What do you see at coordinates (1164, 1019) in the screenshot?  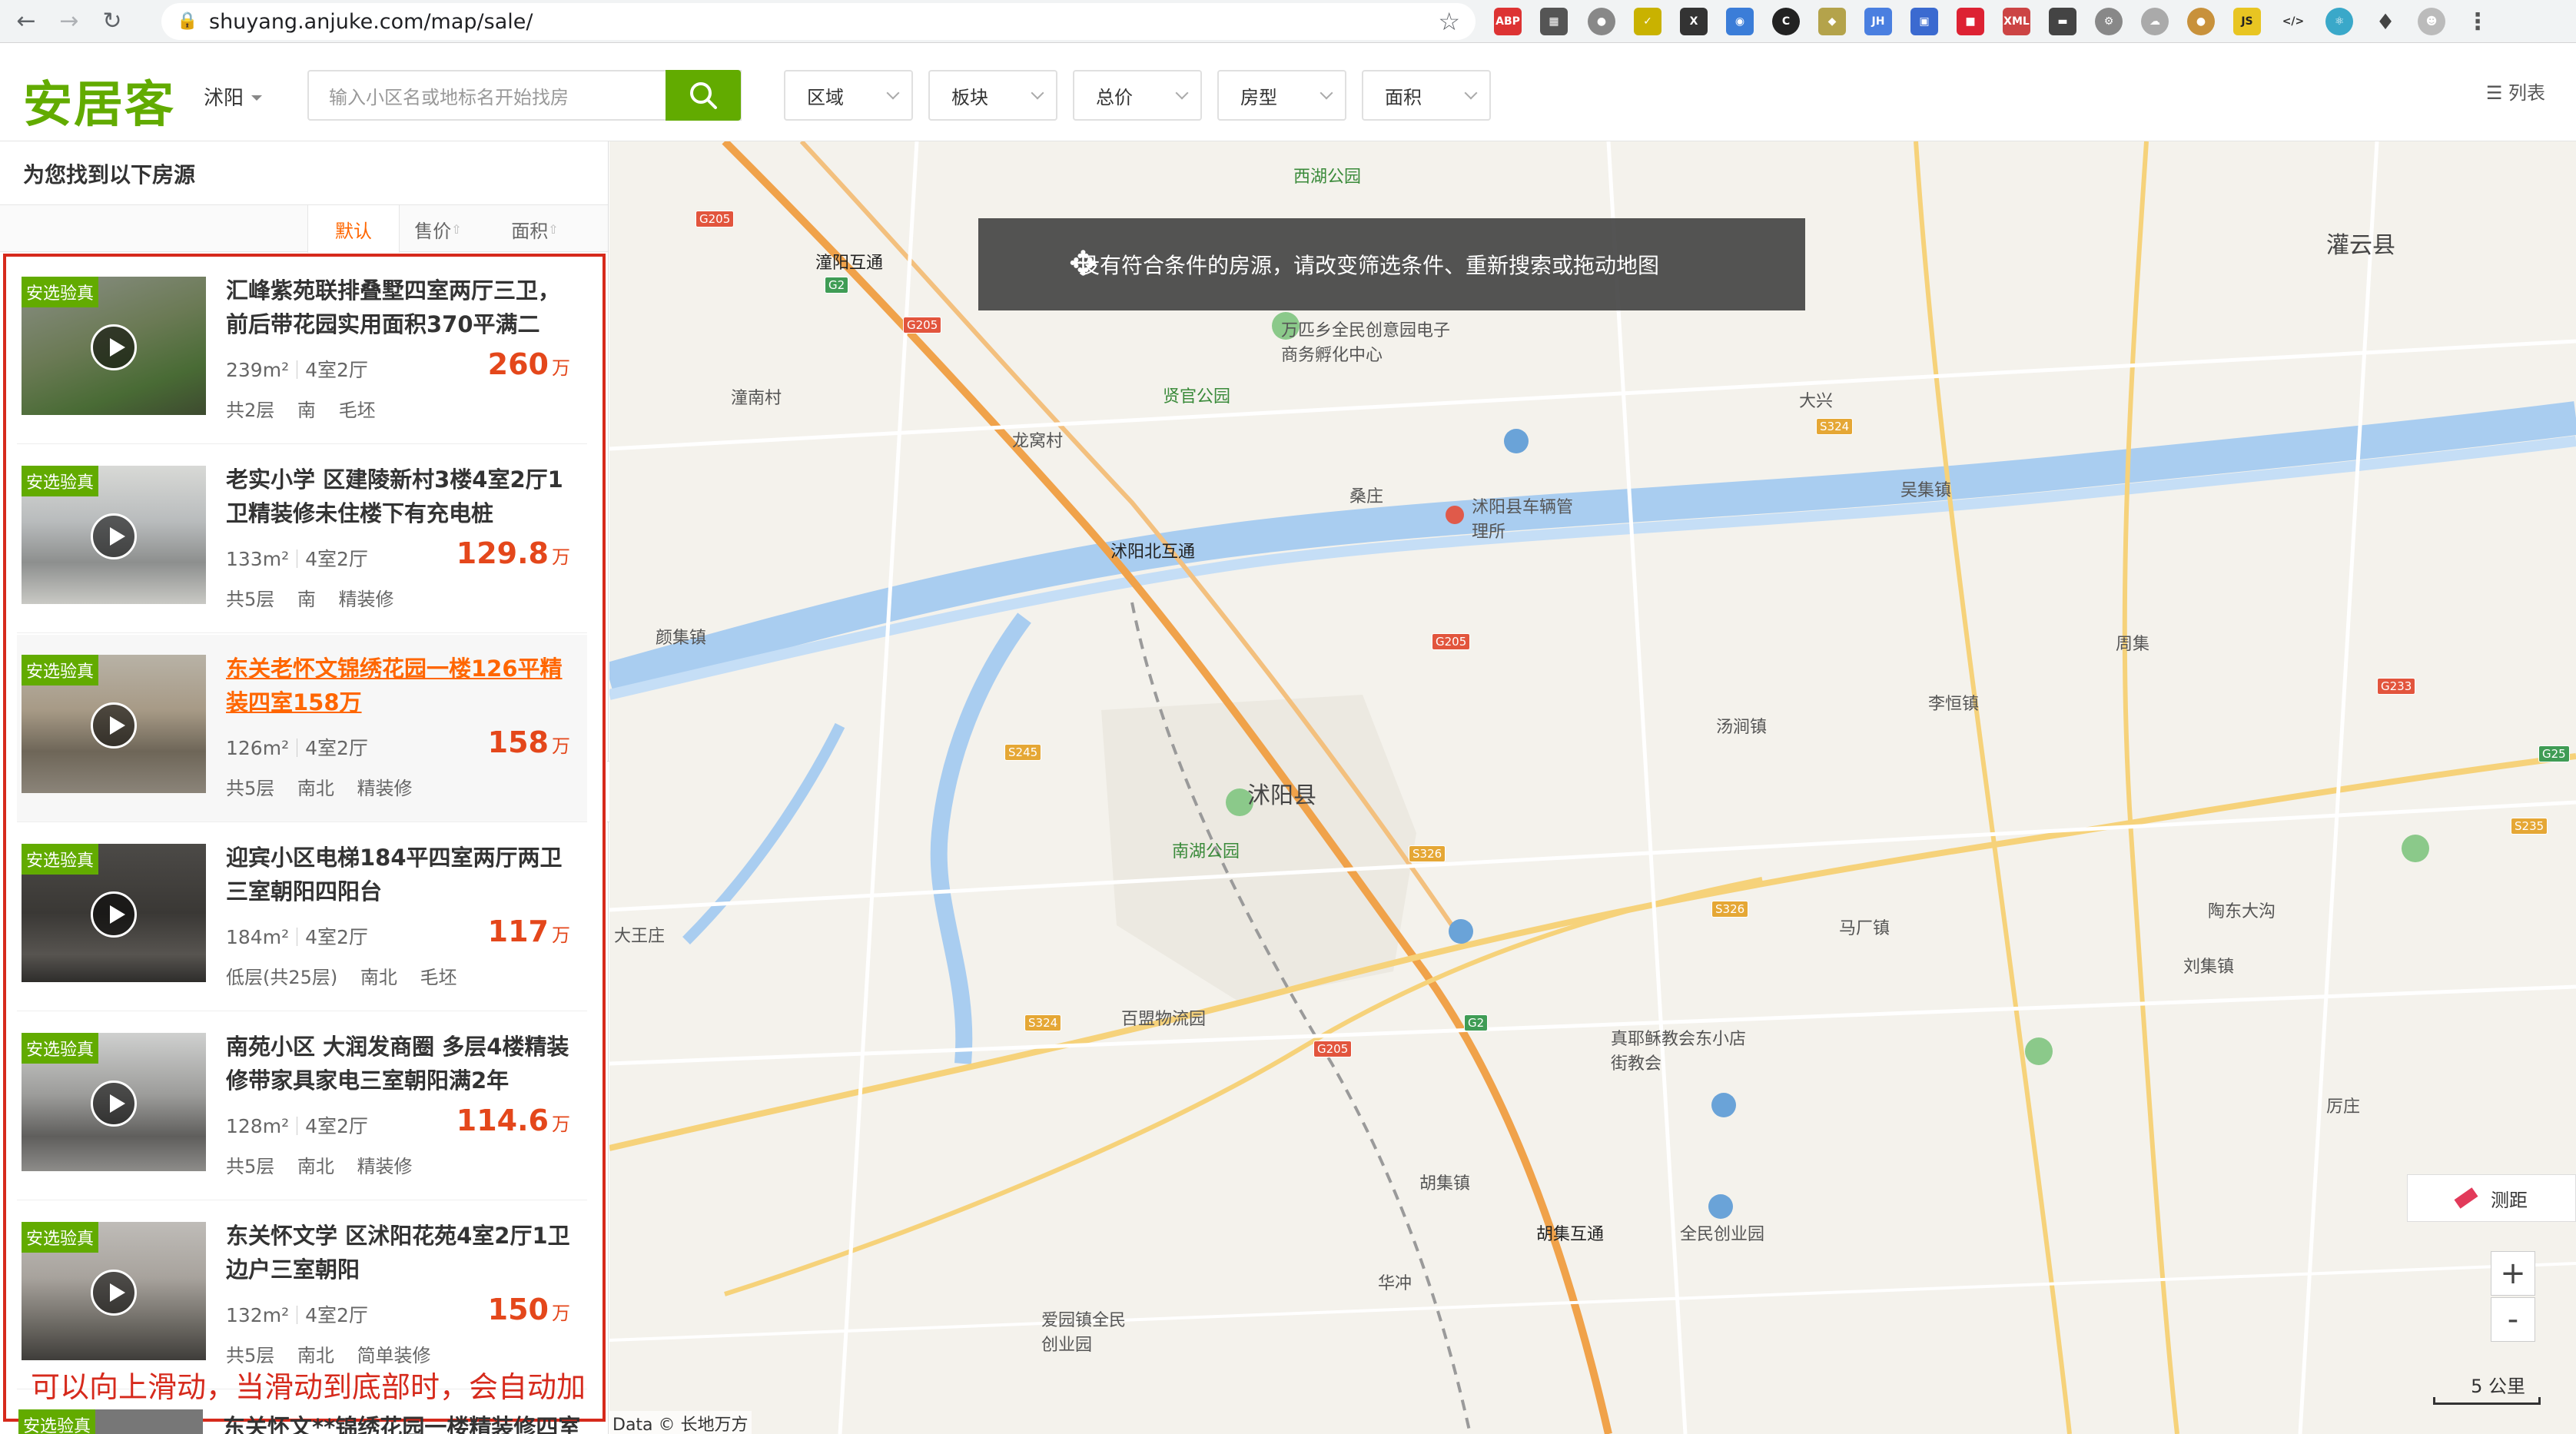 I see `map-label: 百盟物流园` at bounding box center [1164, 1019].